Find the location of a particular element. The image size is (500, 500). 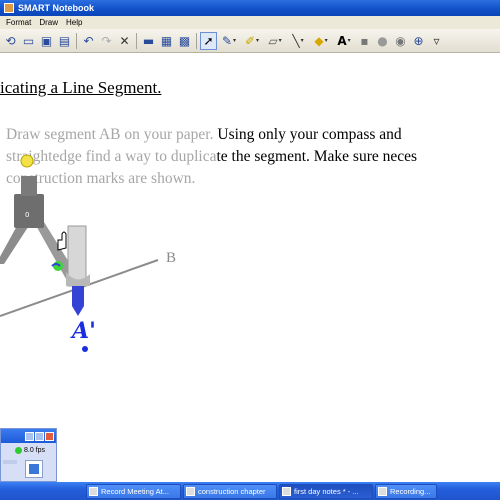

handwritten-a-prime: A' is located at coordinates (84, 331).